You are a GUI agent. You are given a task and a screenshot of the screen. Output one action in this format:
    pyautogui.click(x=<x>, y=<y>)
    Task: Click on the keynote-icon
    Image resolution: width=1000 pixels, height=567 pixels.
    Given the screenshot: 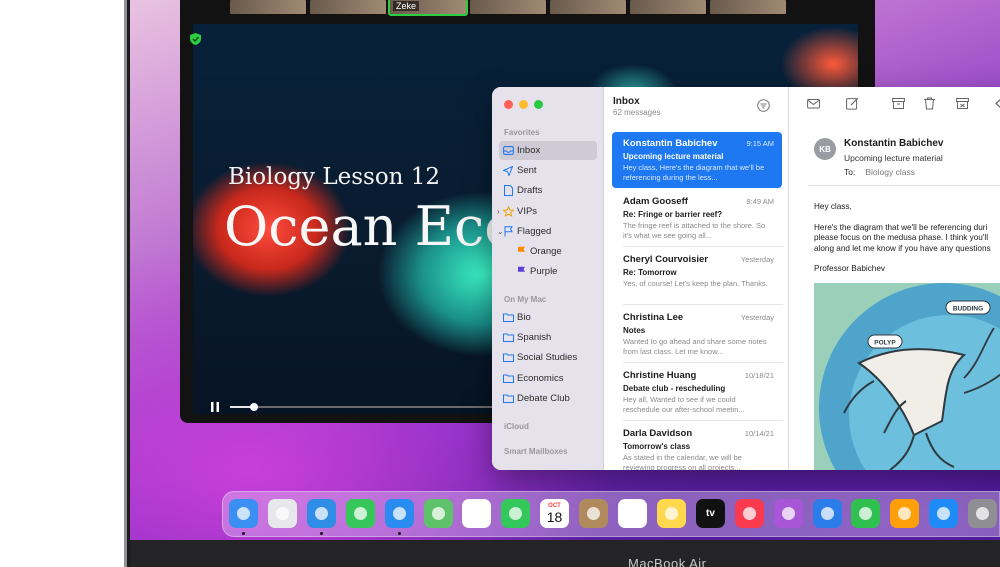 What is the action you would take?
    pyautogui.click(x=827, y=513)
    